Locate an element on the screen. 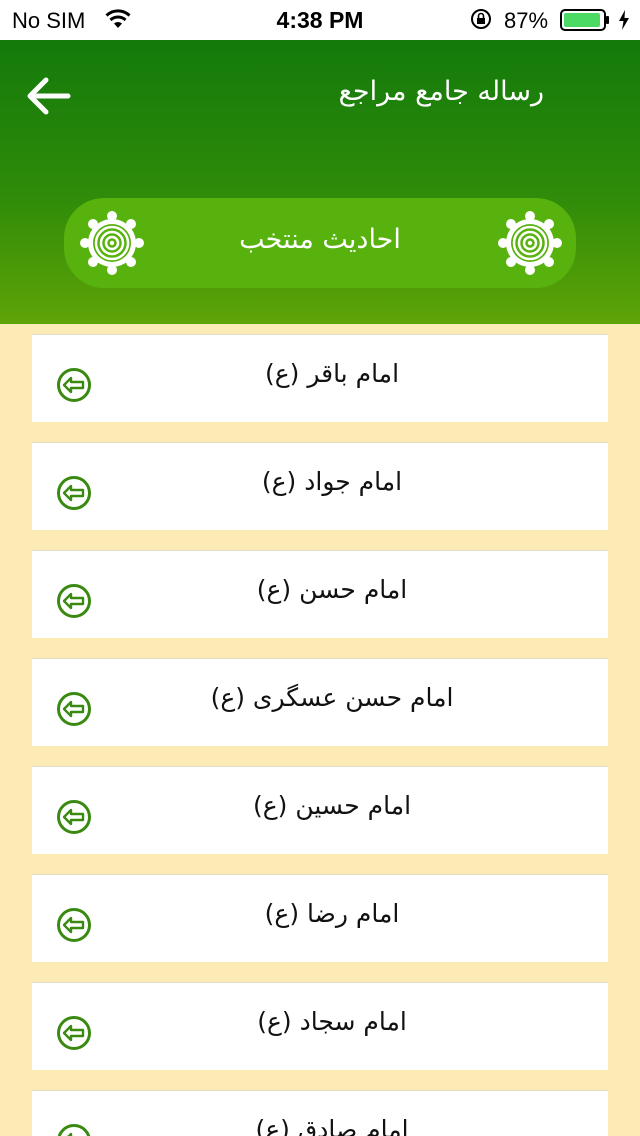 The width and height of the screenshot is (640, 1136). list-item: امام سجاد (ع) is located at coordinates (320, 1026).